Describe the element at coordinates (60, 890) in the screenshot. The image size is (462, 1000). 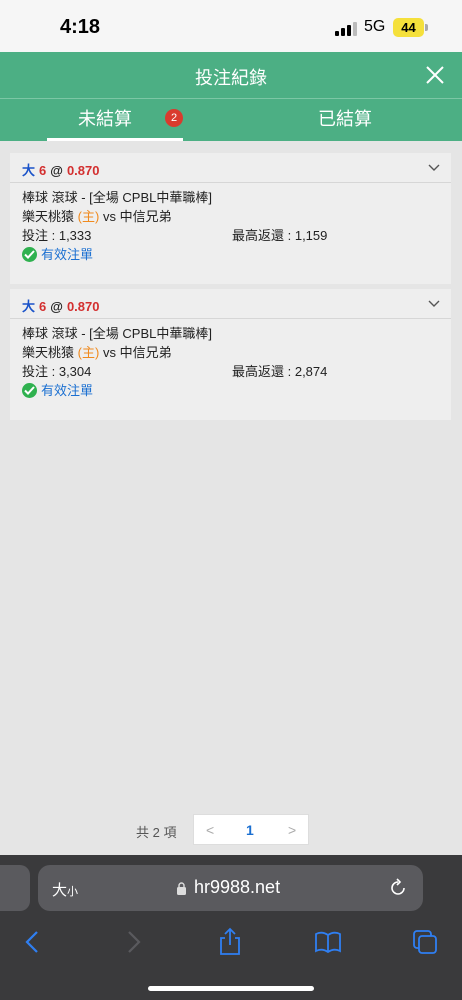
I see `text-size-label: 大` at that location.